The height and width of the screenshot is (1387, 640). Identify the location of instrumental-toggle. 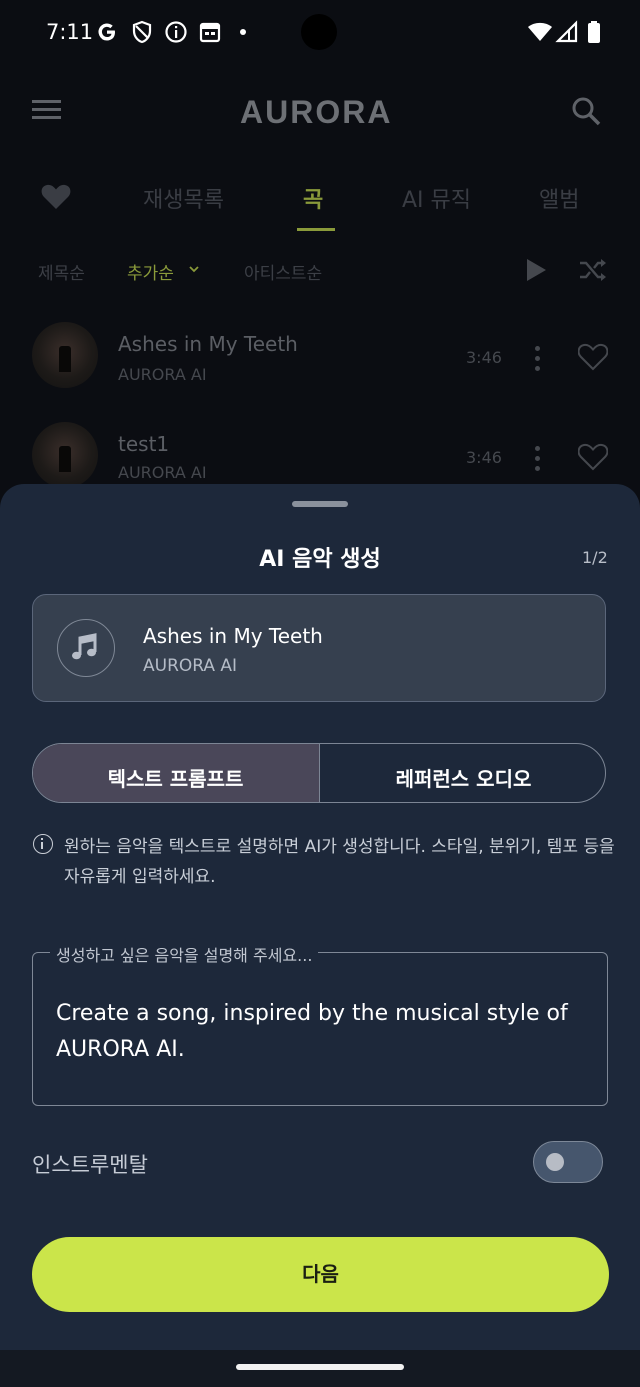
(568, 1162).